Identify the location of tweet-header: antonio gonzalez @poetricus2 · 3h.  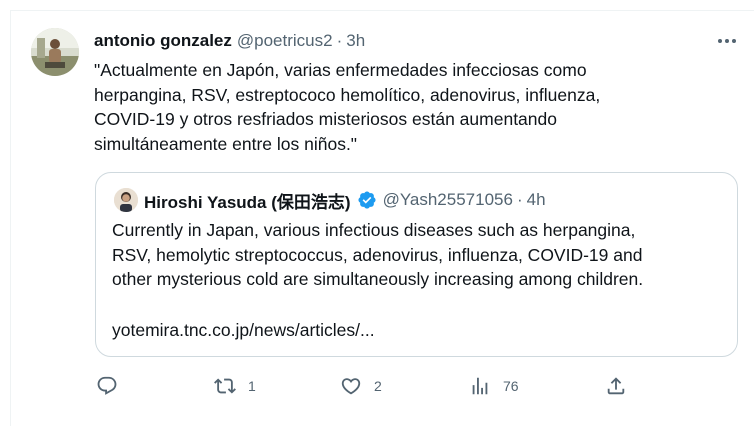
(229, 41).